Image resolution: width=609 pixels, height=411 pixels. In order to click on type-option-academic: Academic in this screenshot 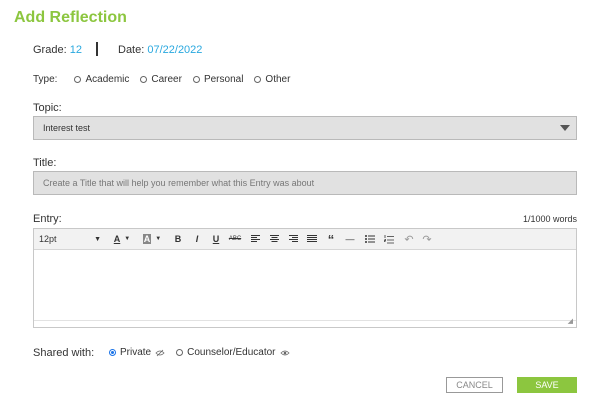, I will do `click(101, 79)`.